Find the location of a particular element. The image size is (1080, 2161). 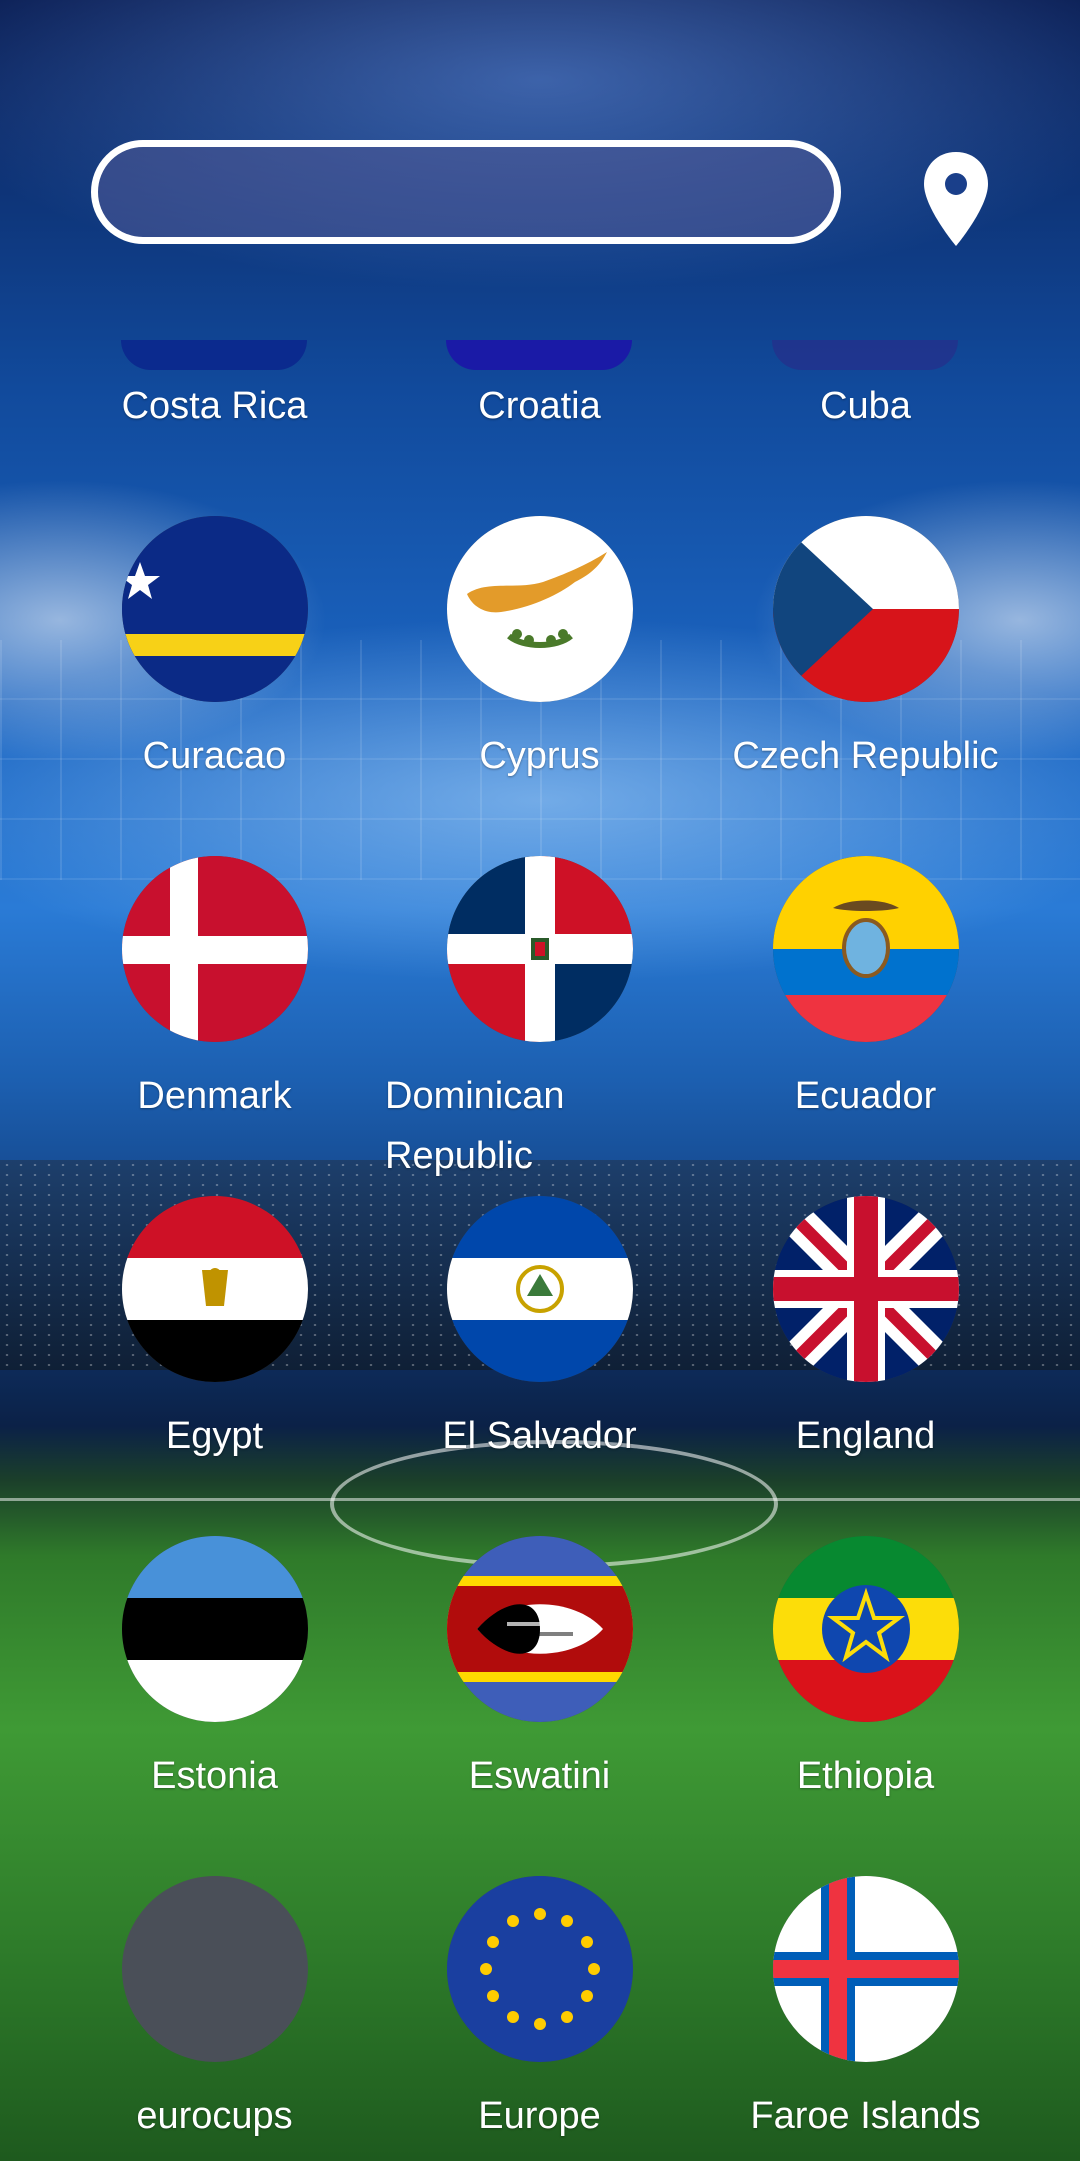

flag-ecuador-icon is located at coordinates (865, 949).